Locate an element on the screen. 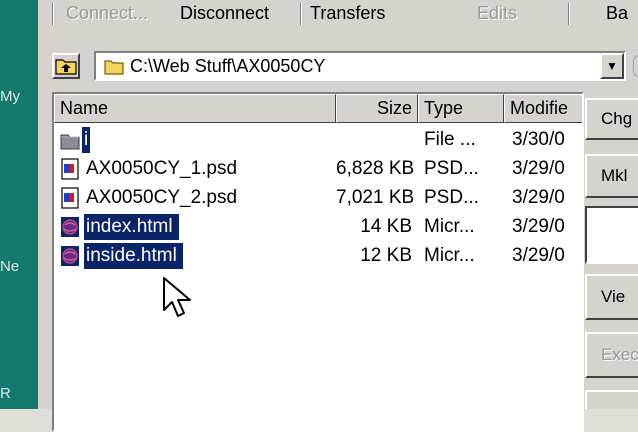 This screenshot has height=432, width=638. desktop-label-my: My is located at coordinates (10, 96).